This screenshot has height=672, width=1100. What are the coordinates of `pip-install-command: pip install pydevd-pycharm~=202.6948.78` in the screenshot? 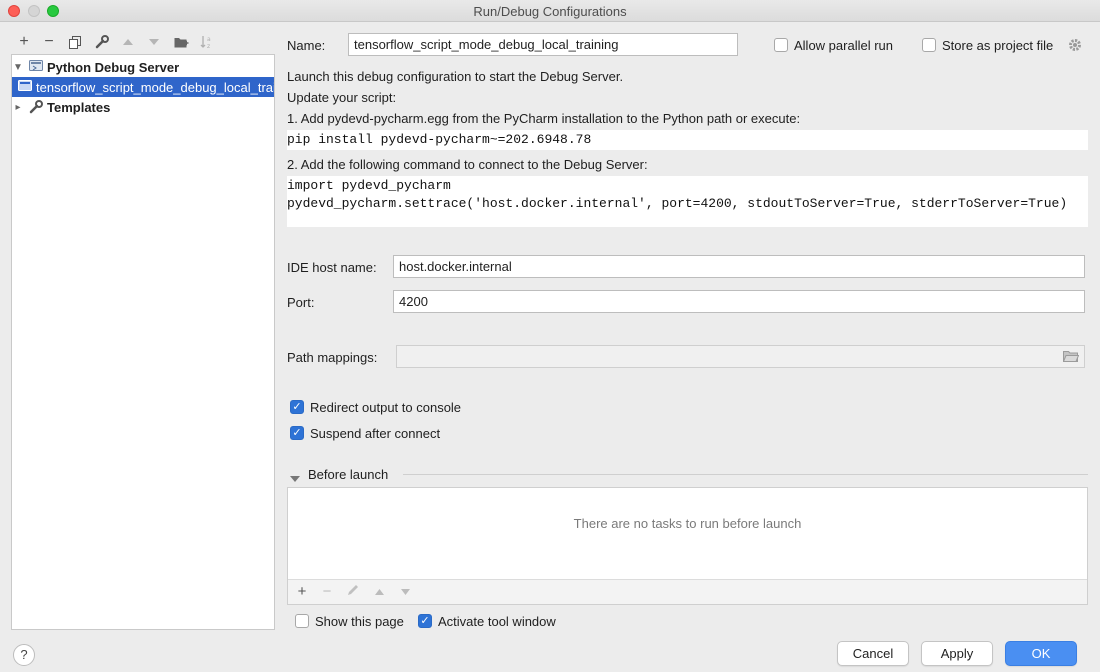 It's located at (687, 140).